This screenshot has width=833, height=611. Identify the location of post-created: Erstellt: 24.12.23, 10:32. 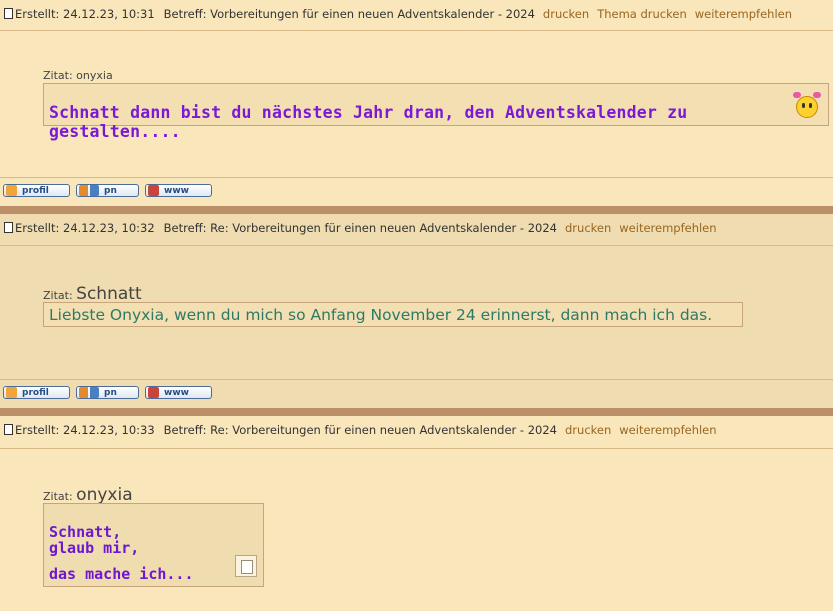
(85, 227).